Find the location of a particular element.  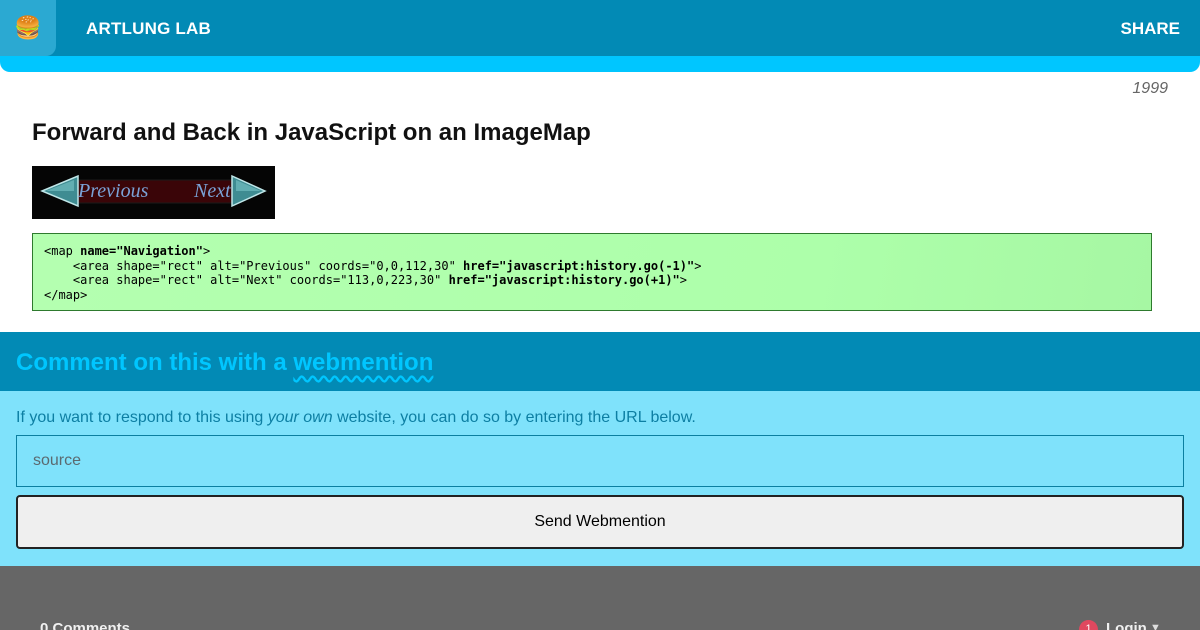

source-url-input is located at coordinates (600, 461).